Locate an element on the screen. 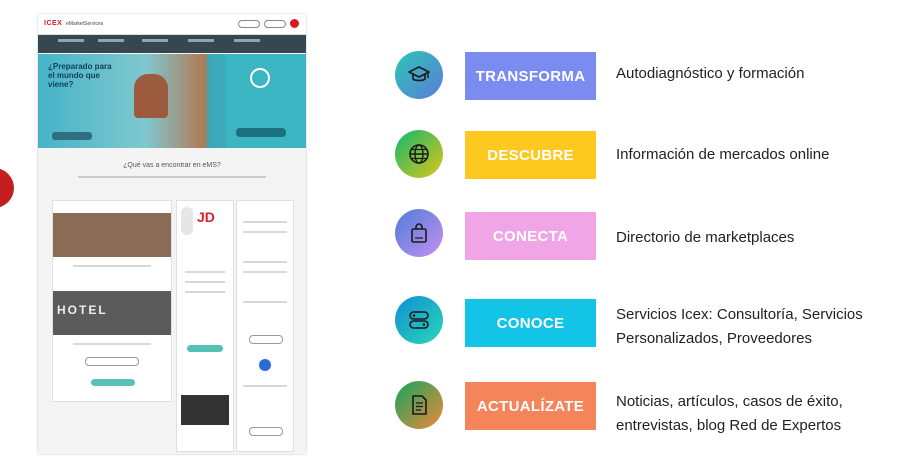 The width and height of the screenshot is (919, 461). city-skyline-image is located at coordinates (205, 410).